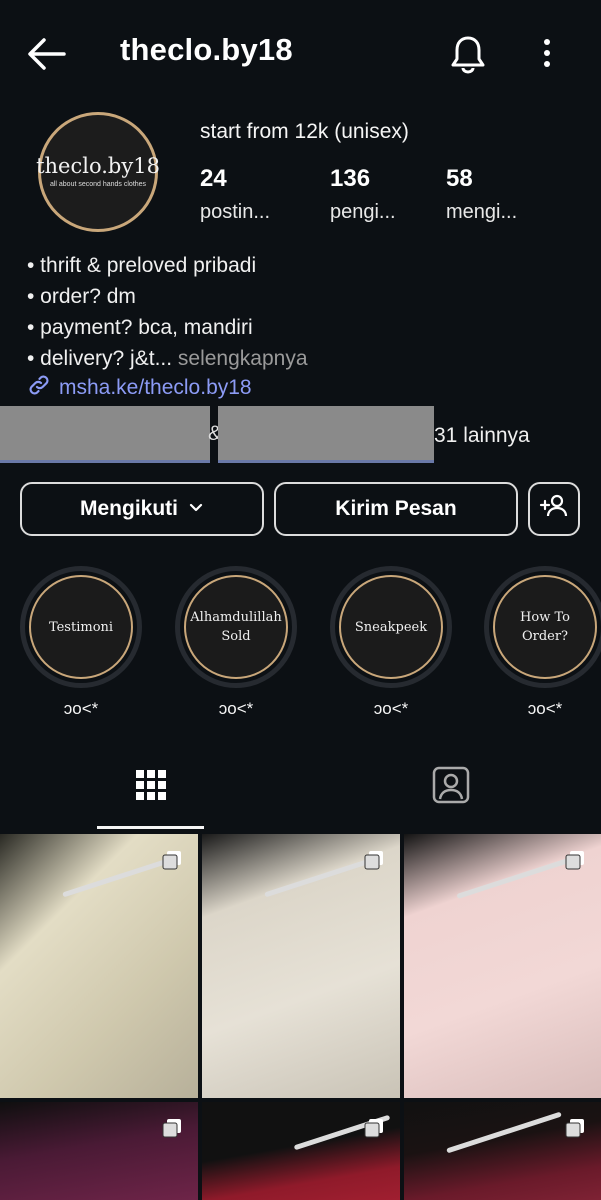  I want to click on avatar-logo-tagline: all about second hands clothes, so click(98, 184).